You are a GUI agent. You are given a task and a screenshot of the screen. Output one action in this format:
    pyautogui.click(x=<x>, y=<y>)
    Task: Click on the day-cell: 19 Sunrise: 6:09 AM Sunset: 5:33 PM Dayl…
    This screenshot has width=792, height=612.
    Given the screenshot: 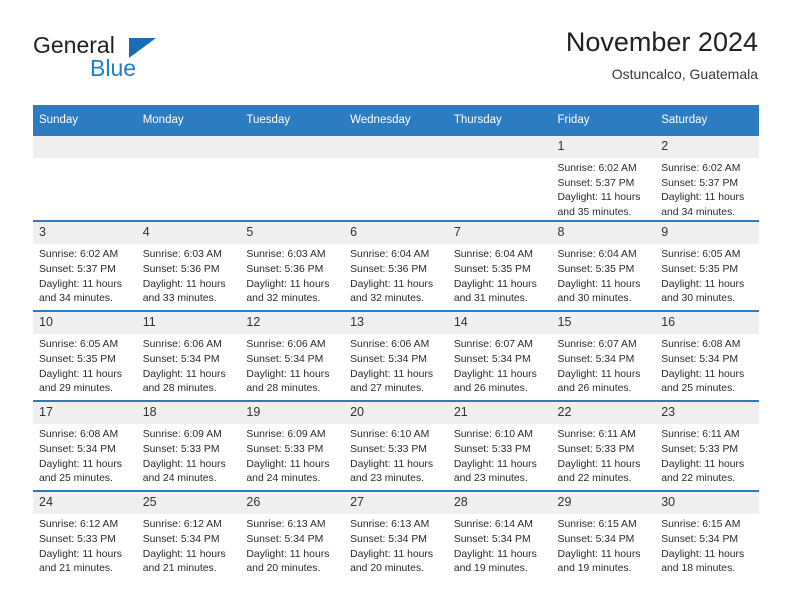 What is the action you would take?
    pyautogui.click(x=292, y=446)
    